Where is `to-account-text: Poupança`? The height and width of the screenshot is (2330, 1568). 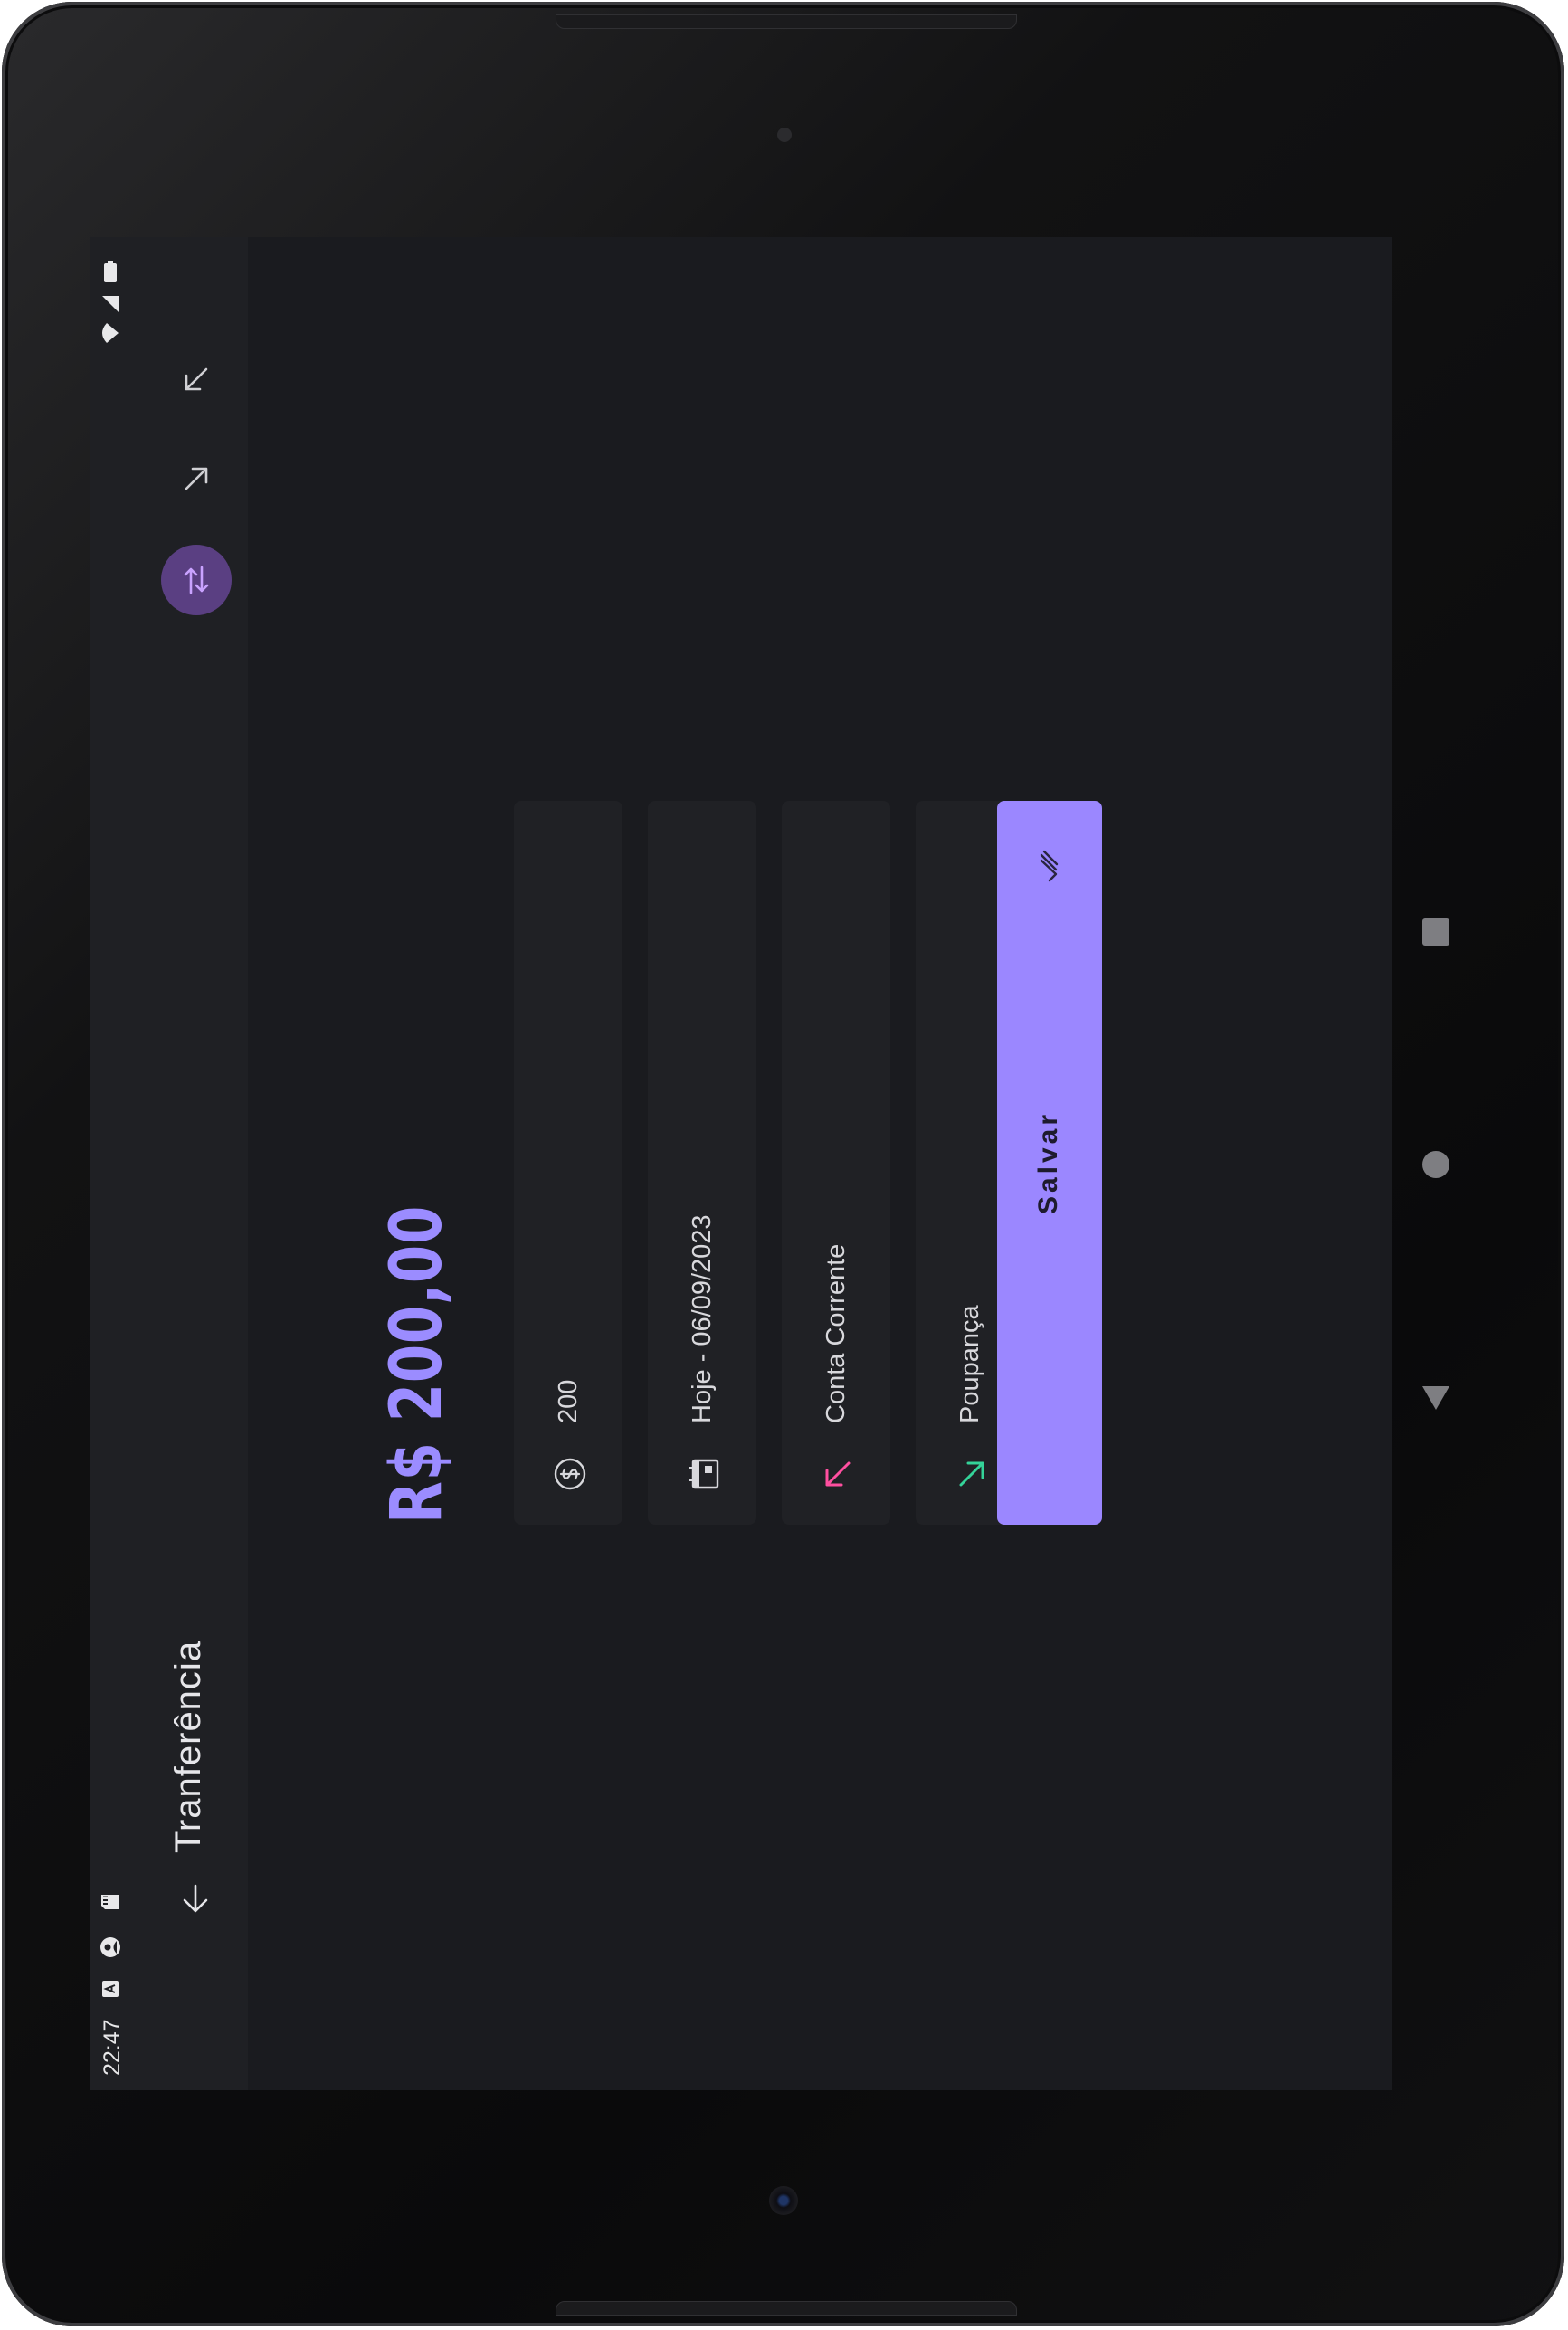 to-account-text: Poupança is located at coordinates (970, 1364).